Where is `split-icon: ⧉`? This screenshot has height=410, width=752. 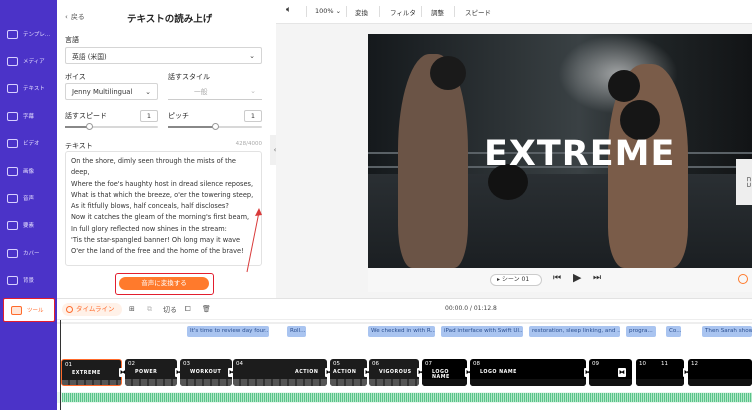
split-icon: ⧉ is located at coordinates (149, 309).